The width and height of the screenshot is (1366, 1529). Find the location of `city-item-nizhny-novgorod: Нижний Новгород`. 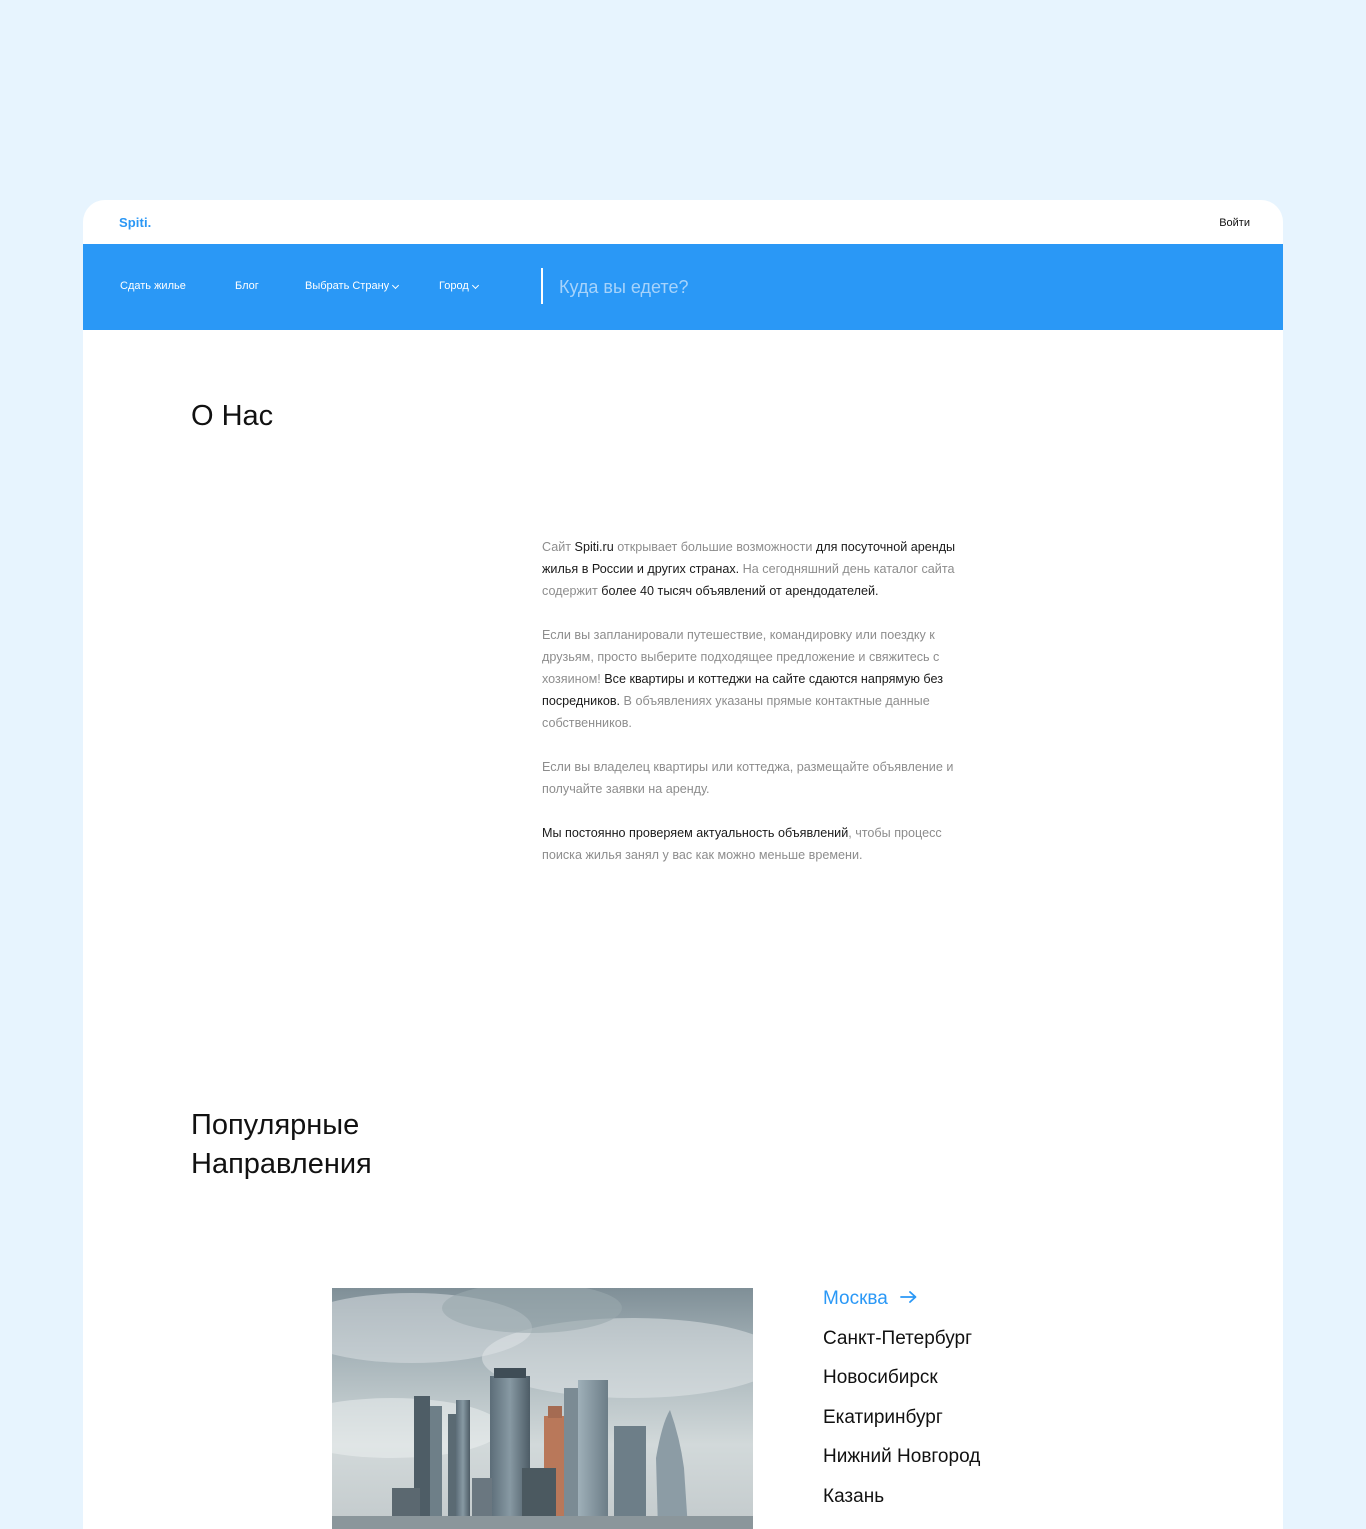

city-item-nizhny-novgorod: Нижний Новгород is located at coordinates (901, 1464).